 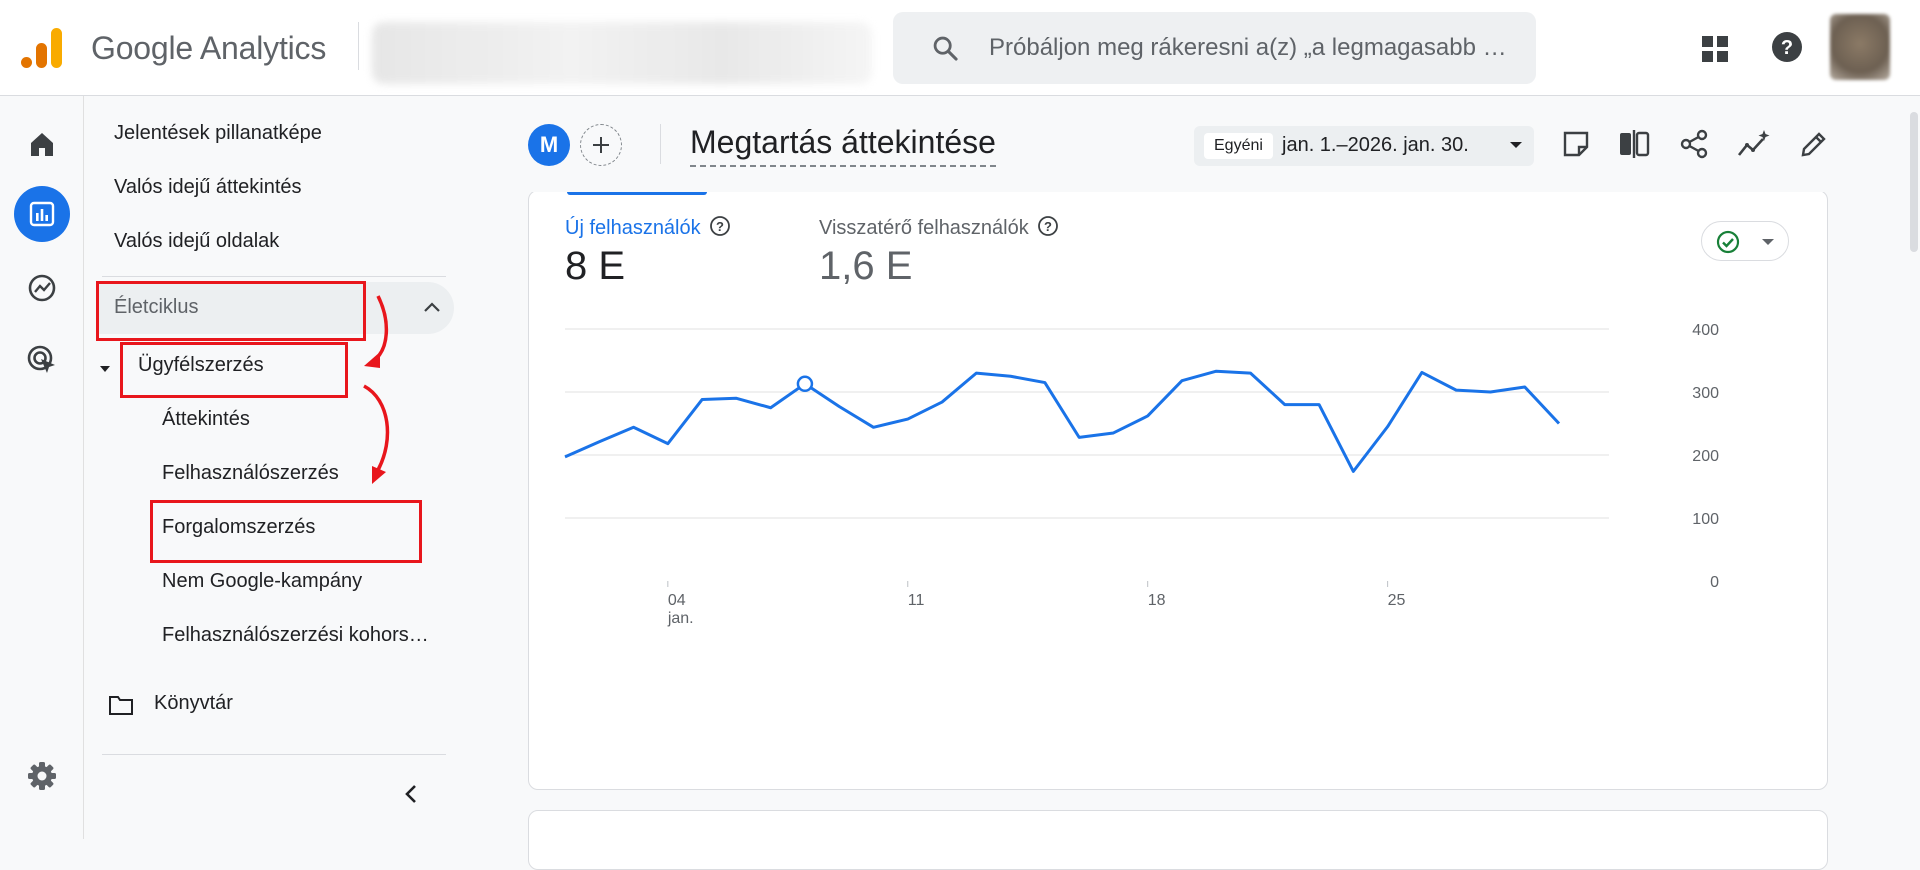 What do you see at coordinates (1705, 330) in the screenshot?
I see `y-tick-label: 400` at bounding box center [1705, 330].